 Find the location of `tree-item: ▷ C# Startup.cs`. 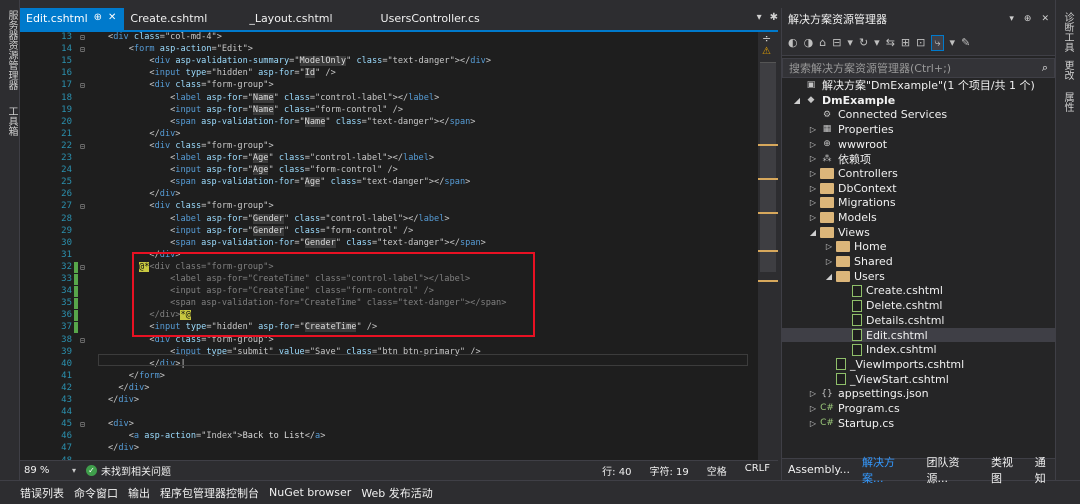

tree-item: ▷ C# Startup.cs is located at coordinates (919, 423).